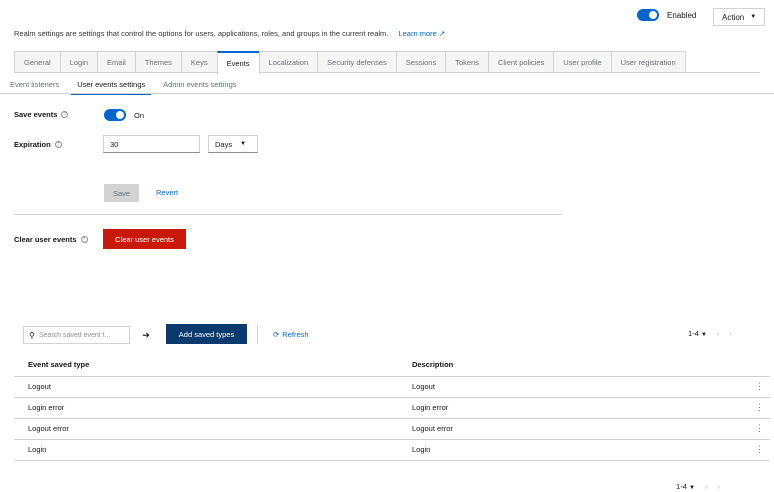  I want to click on add-button-label: Add saved types, so click(206, 334).